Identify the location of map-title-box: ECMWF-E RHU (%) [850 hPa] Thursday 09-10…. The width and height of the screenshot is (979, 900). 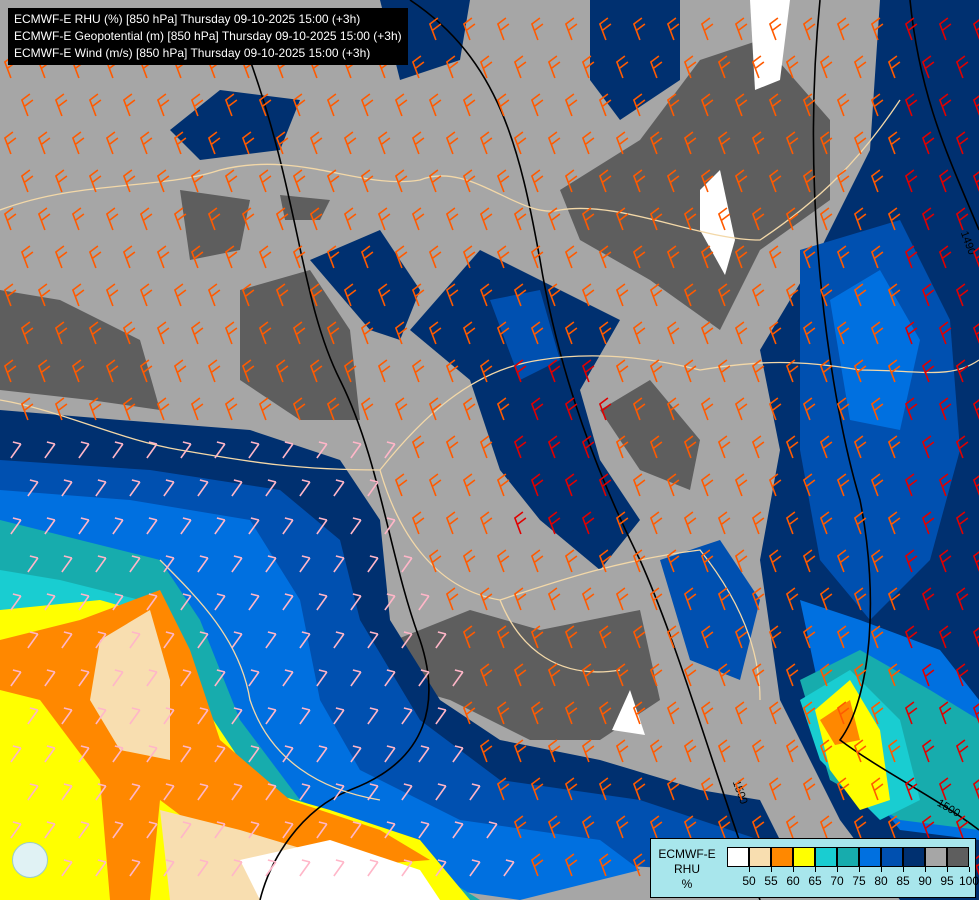
(208, 36).